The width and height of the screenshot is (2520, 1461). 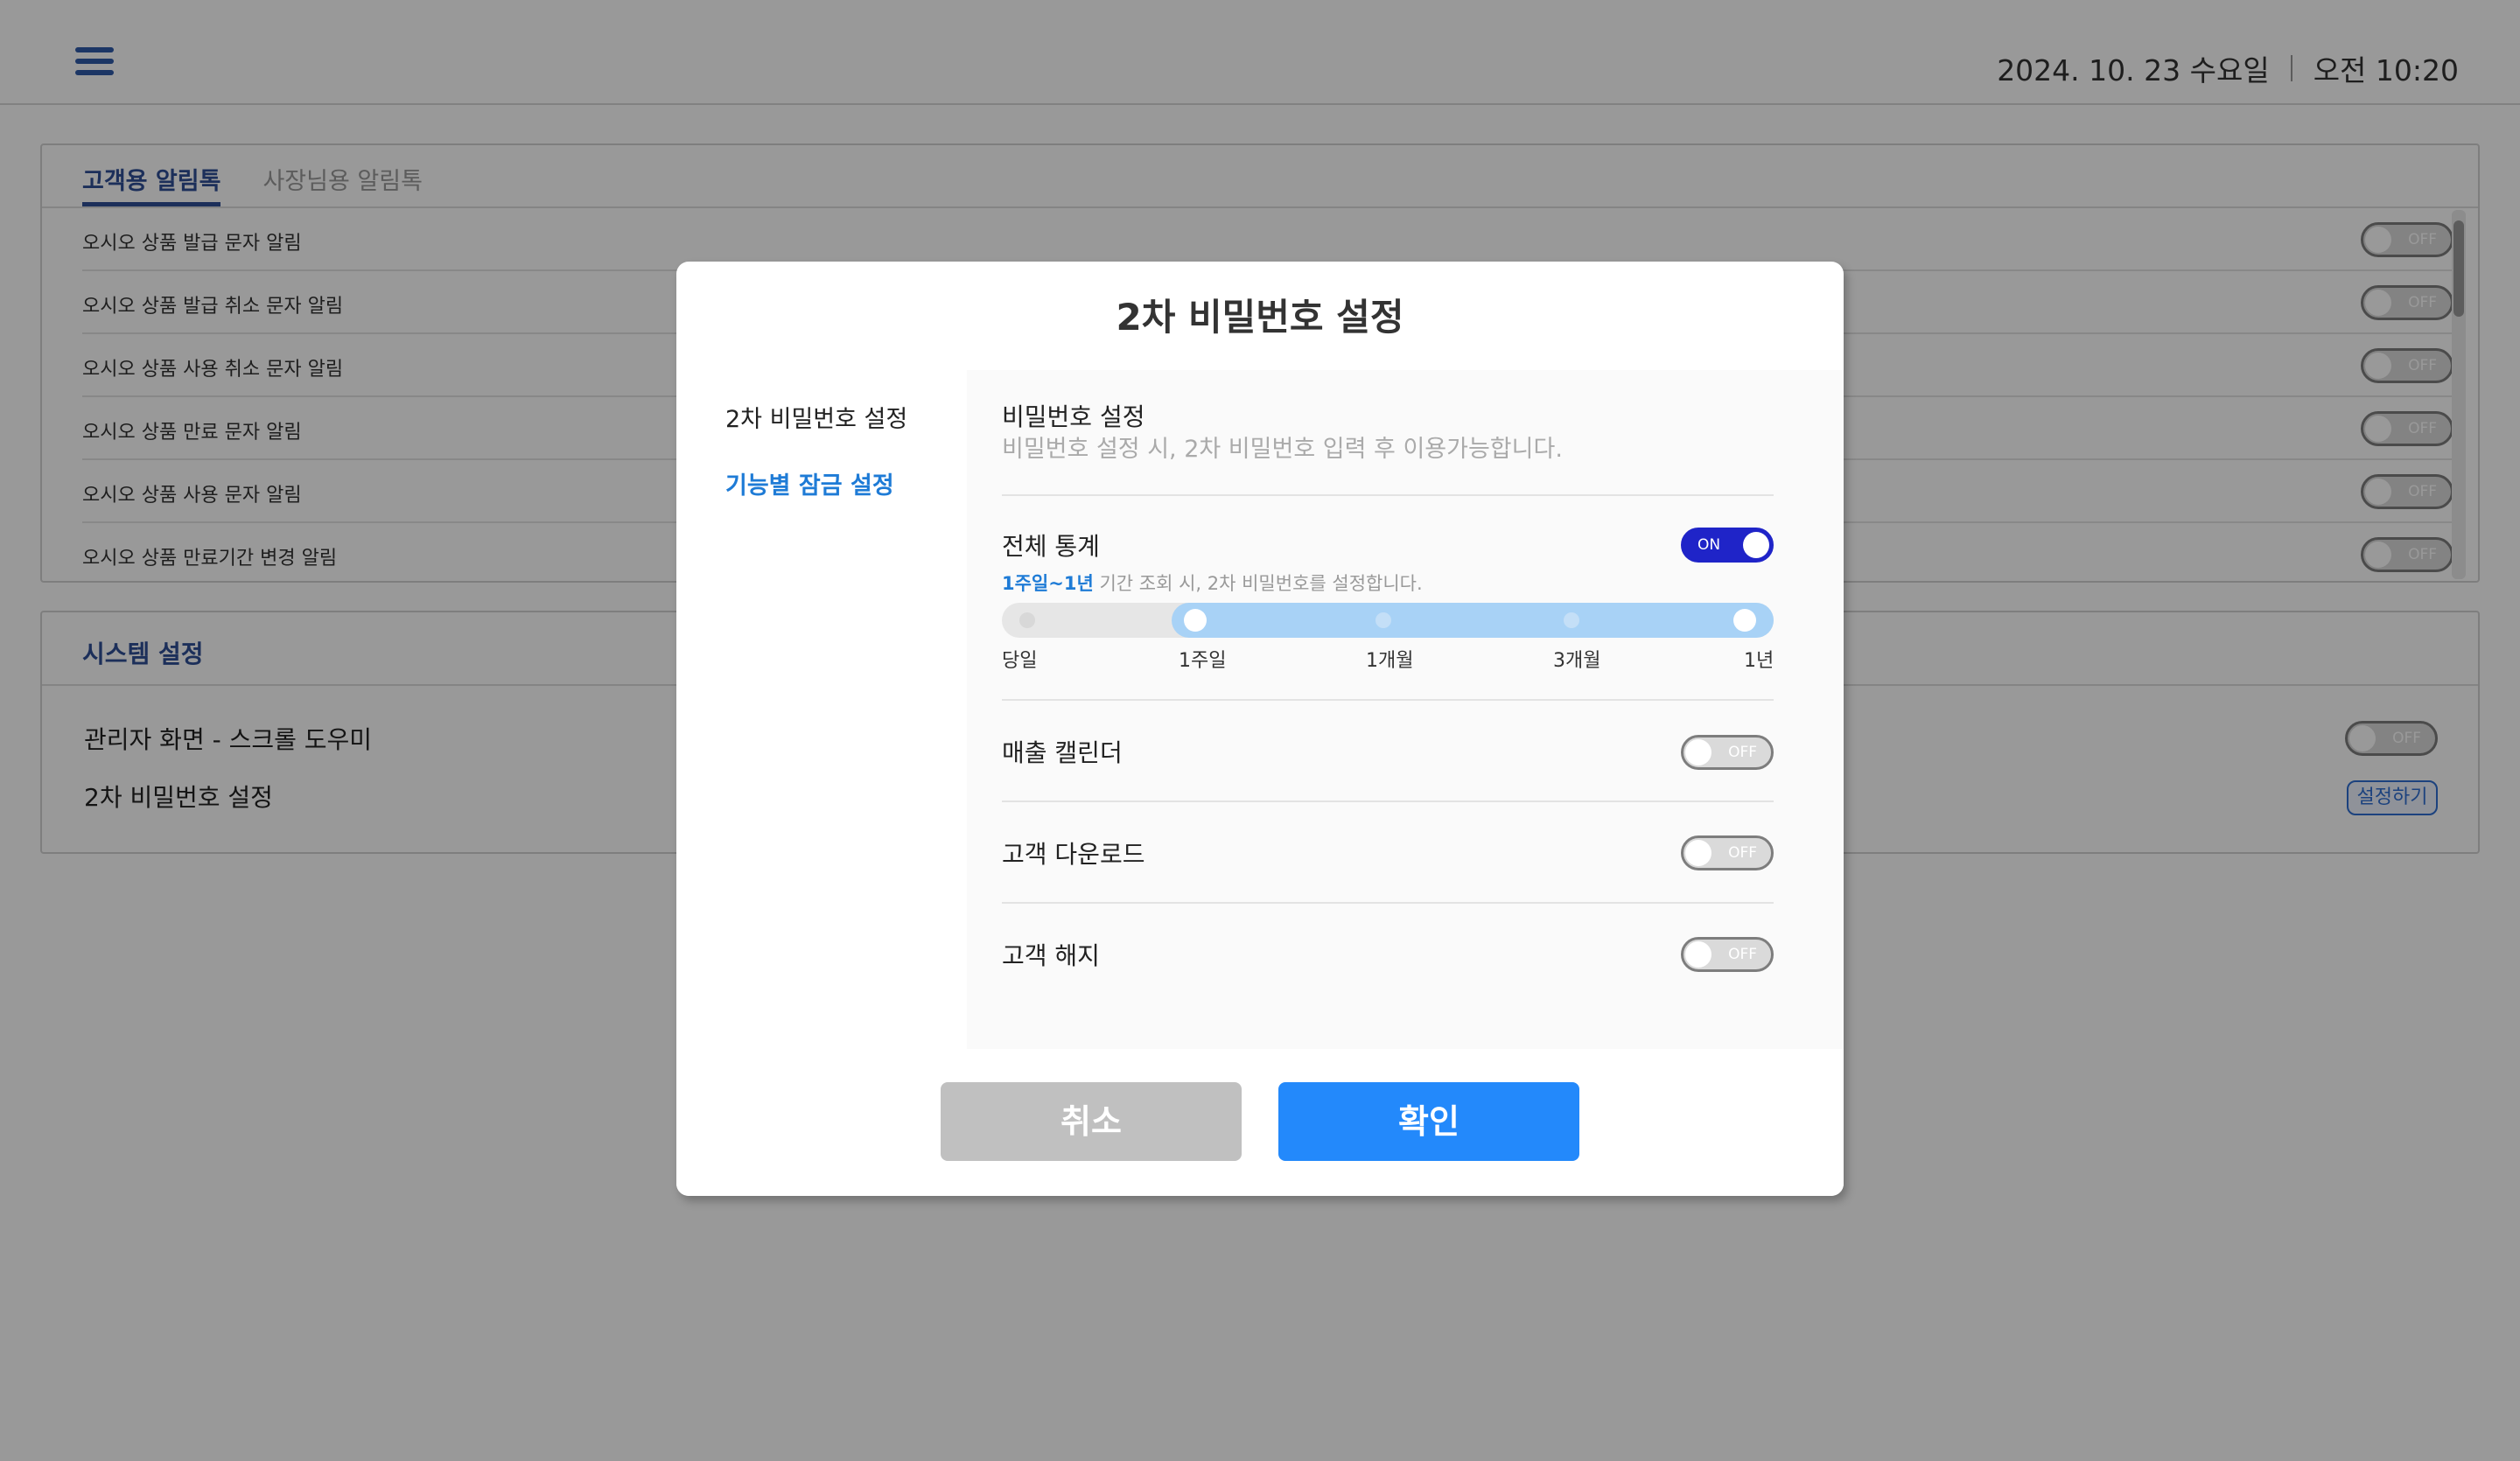 What do you see at coordinates (1051, 955) in the screenshot?
I see `customer-cancel-title: 고객 해지` at bounding box center [1051, 955].